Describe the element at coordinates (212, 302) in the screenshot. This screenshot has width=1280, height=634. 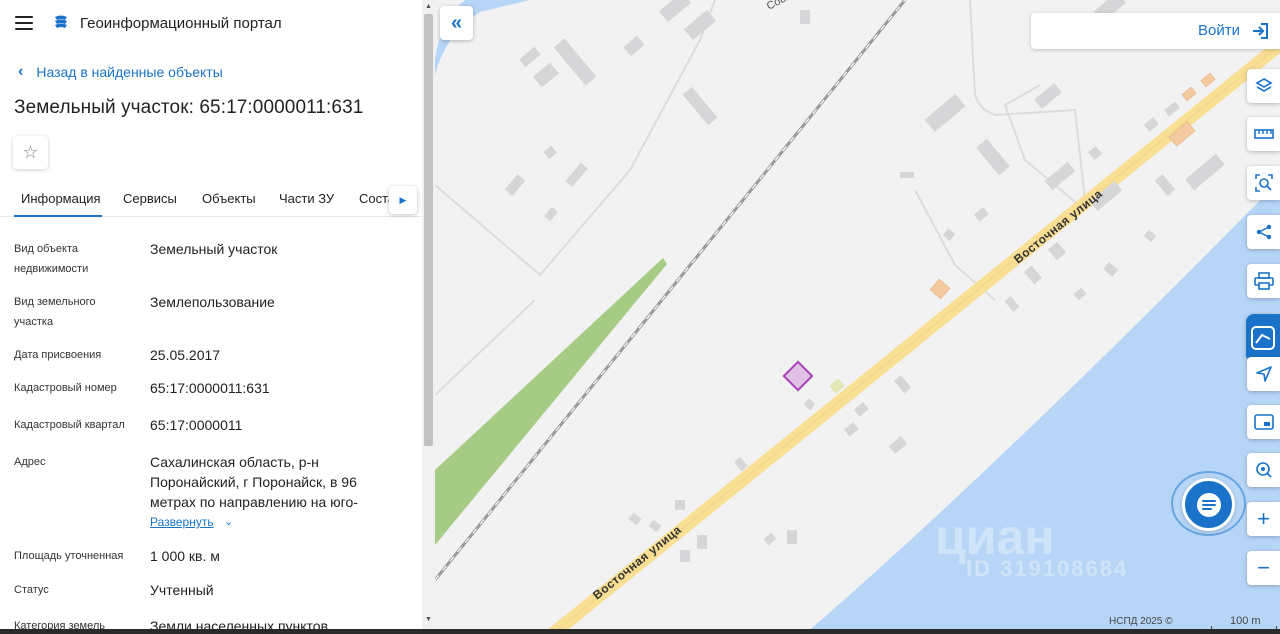
I see `field-value: Землепользование` at that location.